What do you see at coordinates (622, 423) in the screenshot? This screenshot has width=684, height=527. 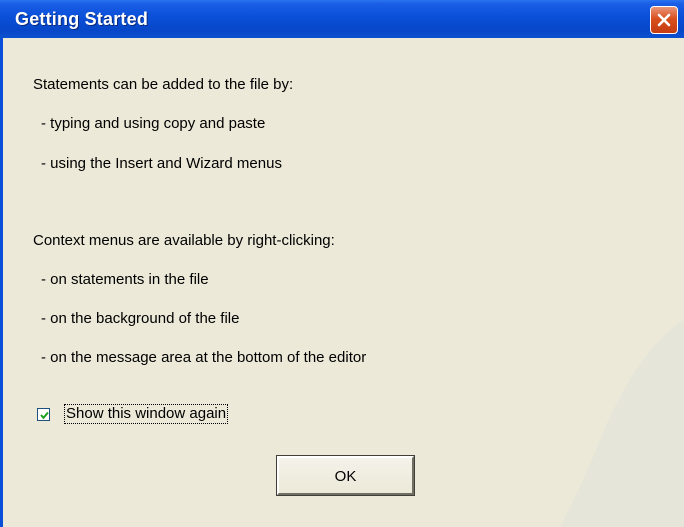 I see `watermark-shape` at bounding box center [622, 423].